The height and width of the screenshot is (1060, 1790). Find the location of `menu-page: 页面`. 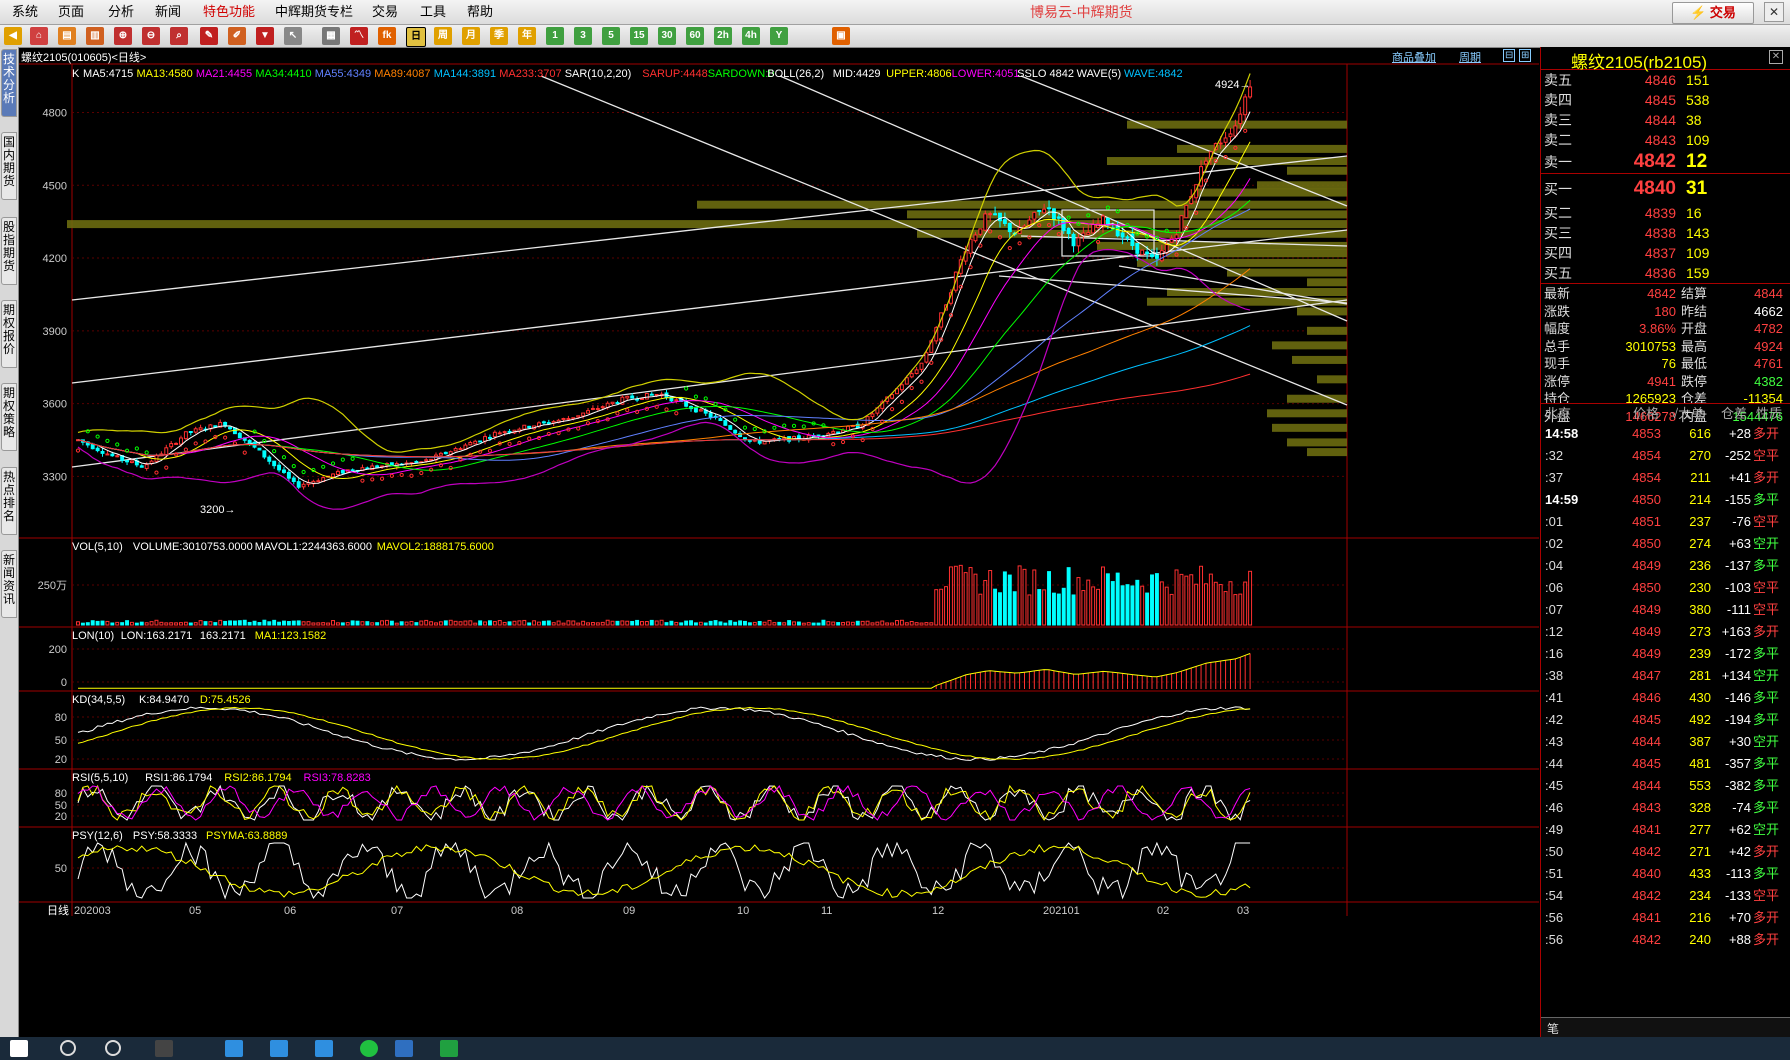

menu-page: 页面 is located at coordinates (71, 12).